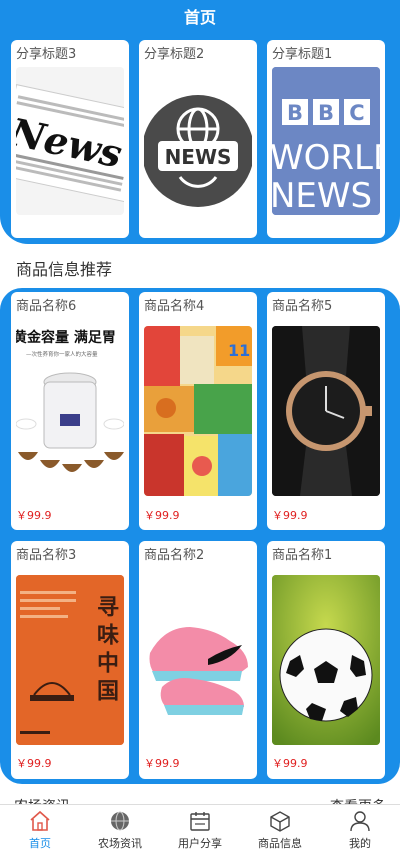 This screenshot has height=852, width=400. What do you see at coordinates (302, 306) in the screenshot?
I see `goods-card-title: 商品名称5` at bounding box center [302, 306].